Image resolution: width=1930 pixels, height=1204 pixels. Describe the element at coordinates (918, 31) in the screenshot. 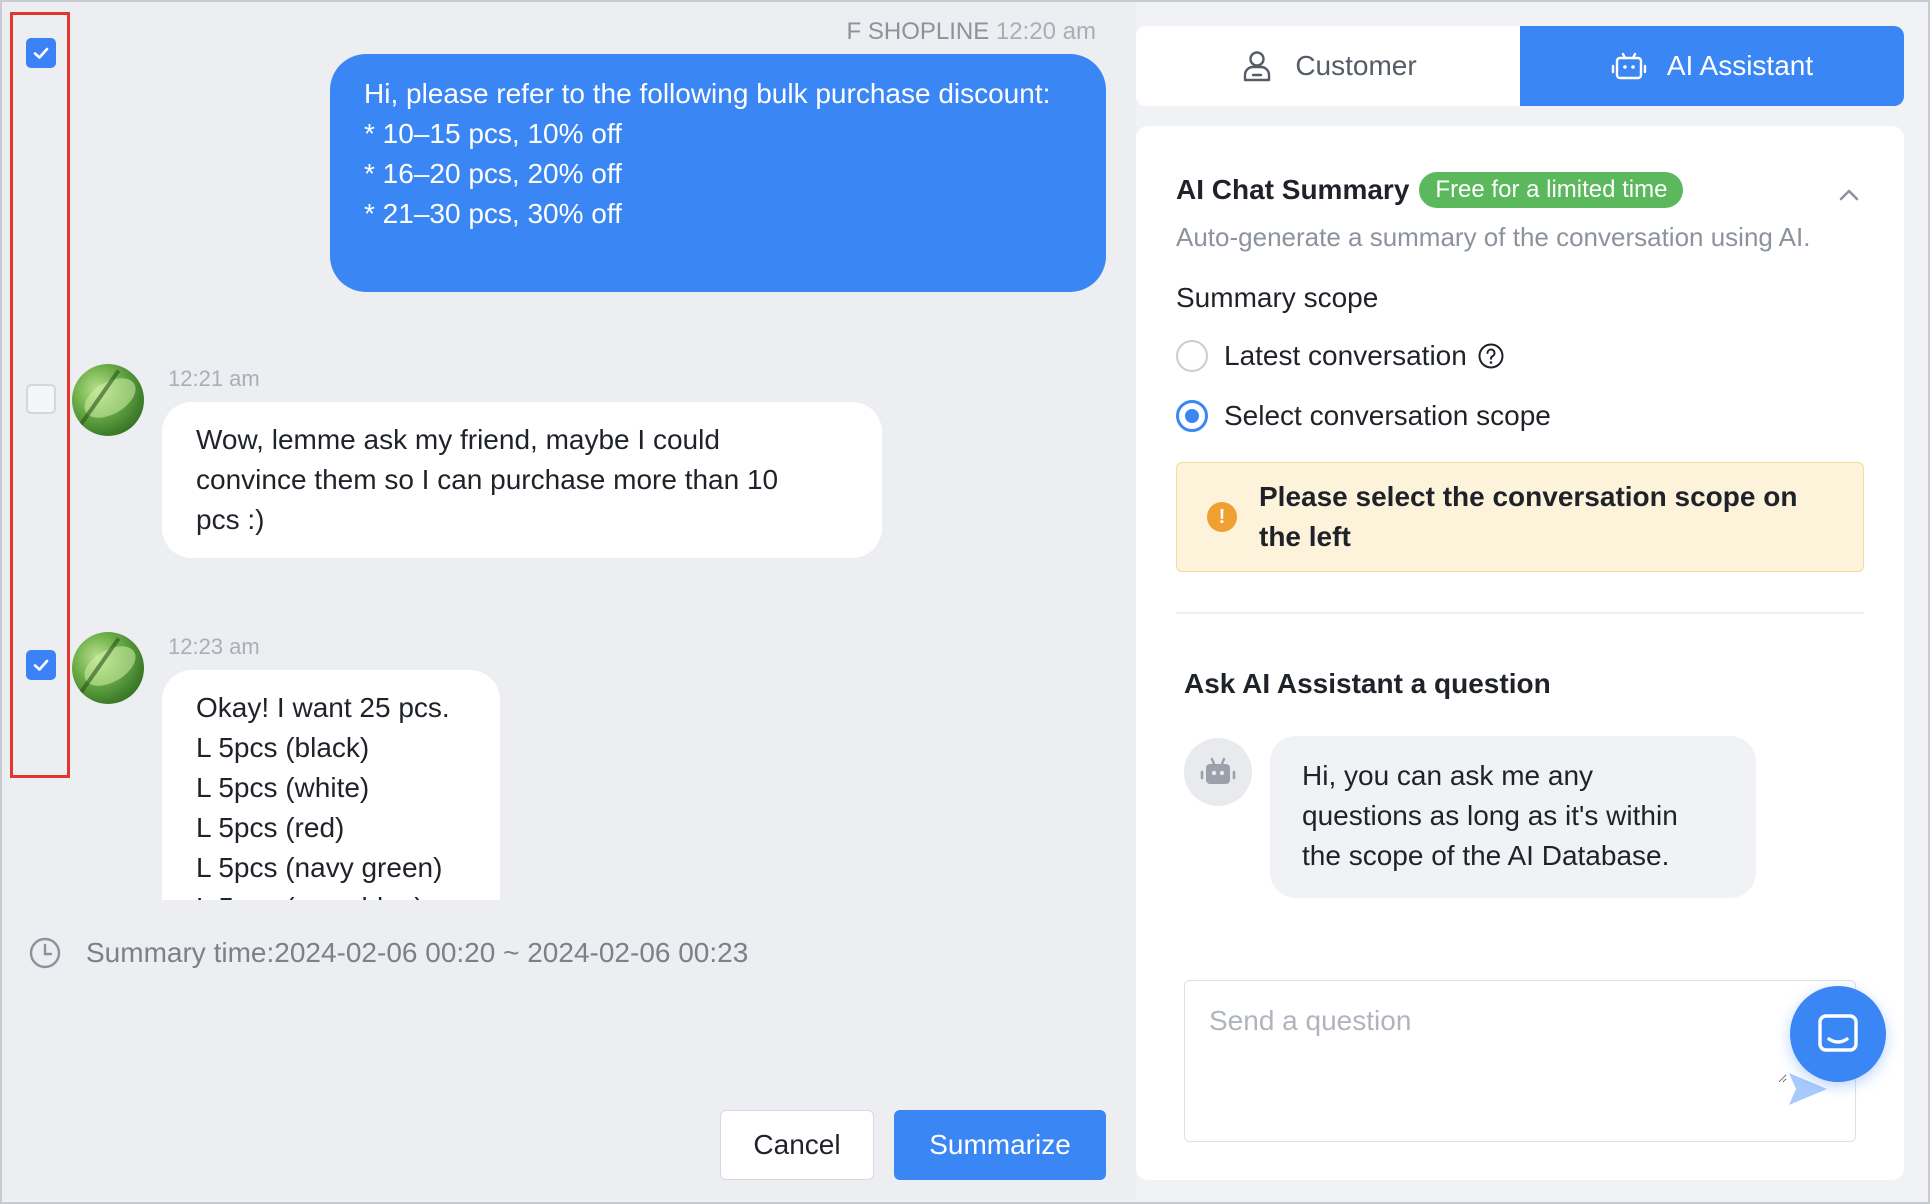

I see `sender-name: F SHOPLINE` at that location.